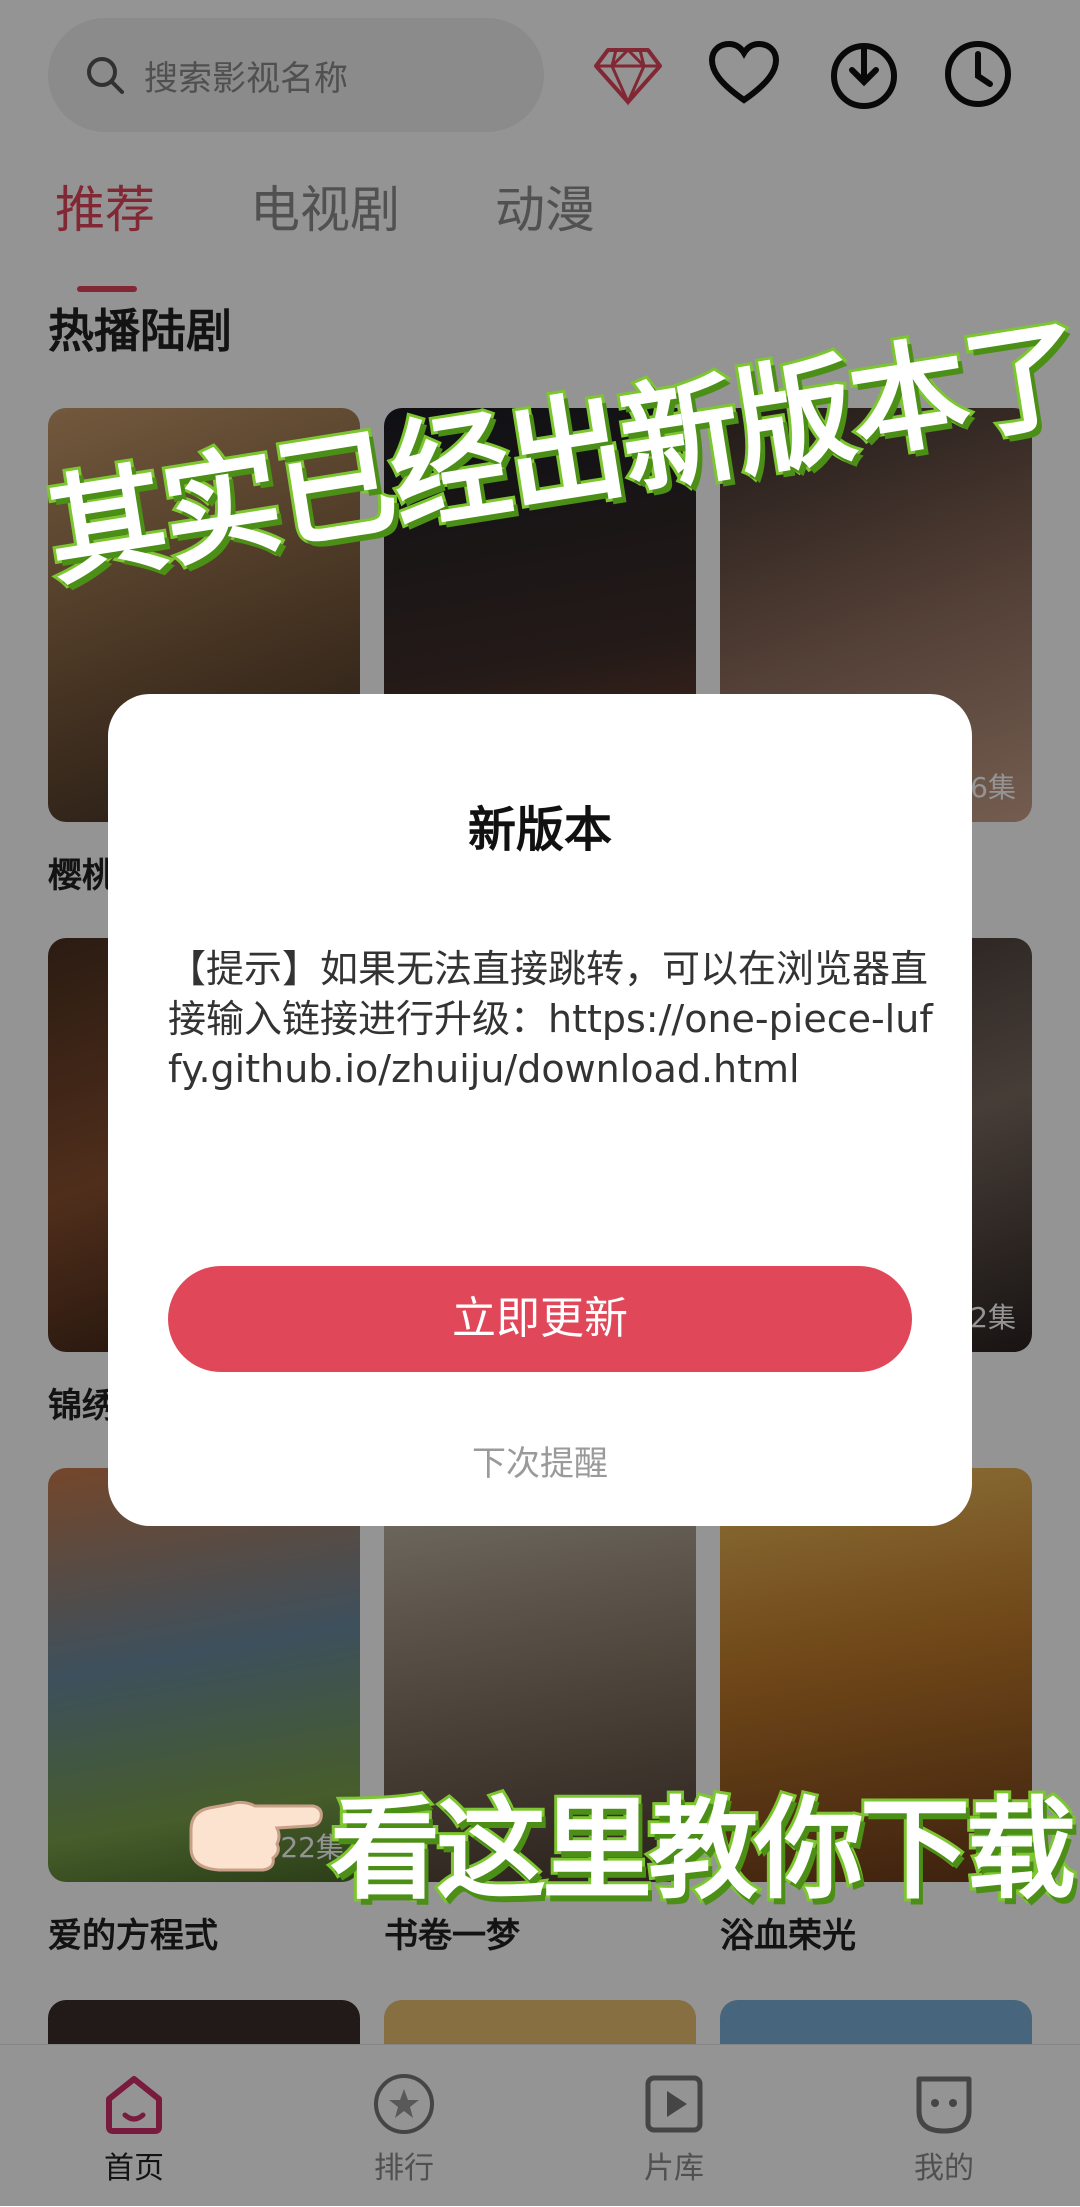 The width and height of the screenshot is (1080, 2207). Describe the element at coordinates (539, 830) in the screenshot. I see `dialog-title: 新版本` at that location.